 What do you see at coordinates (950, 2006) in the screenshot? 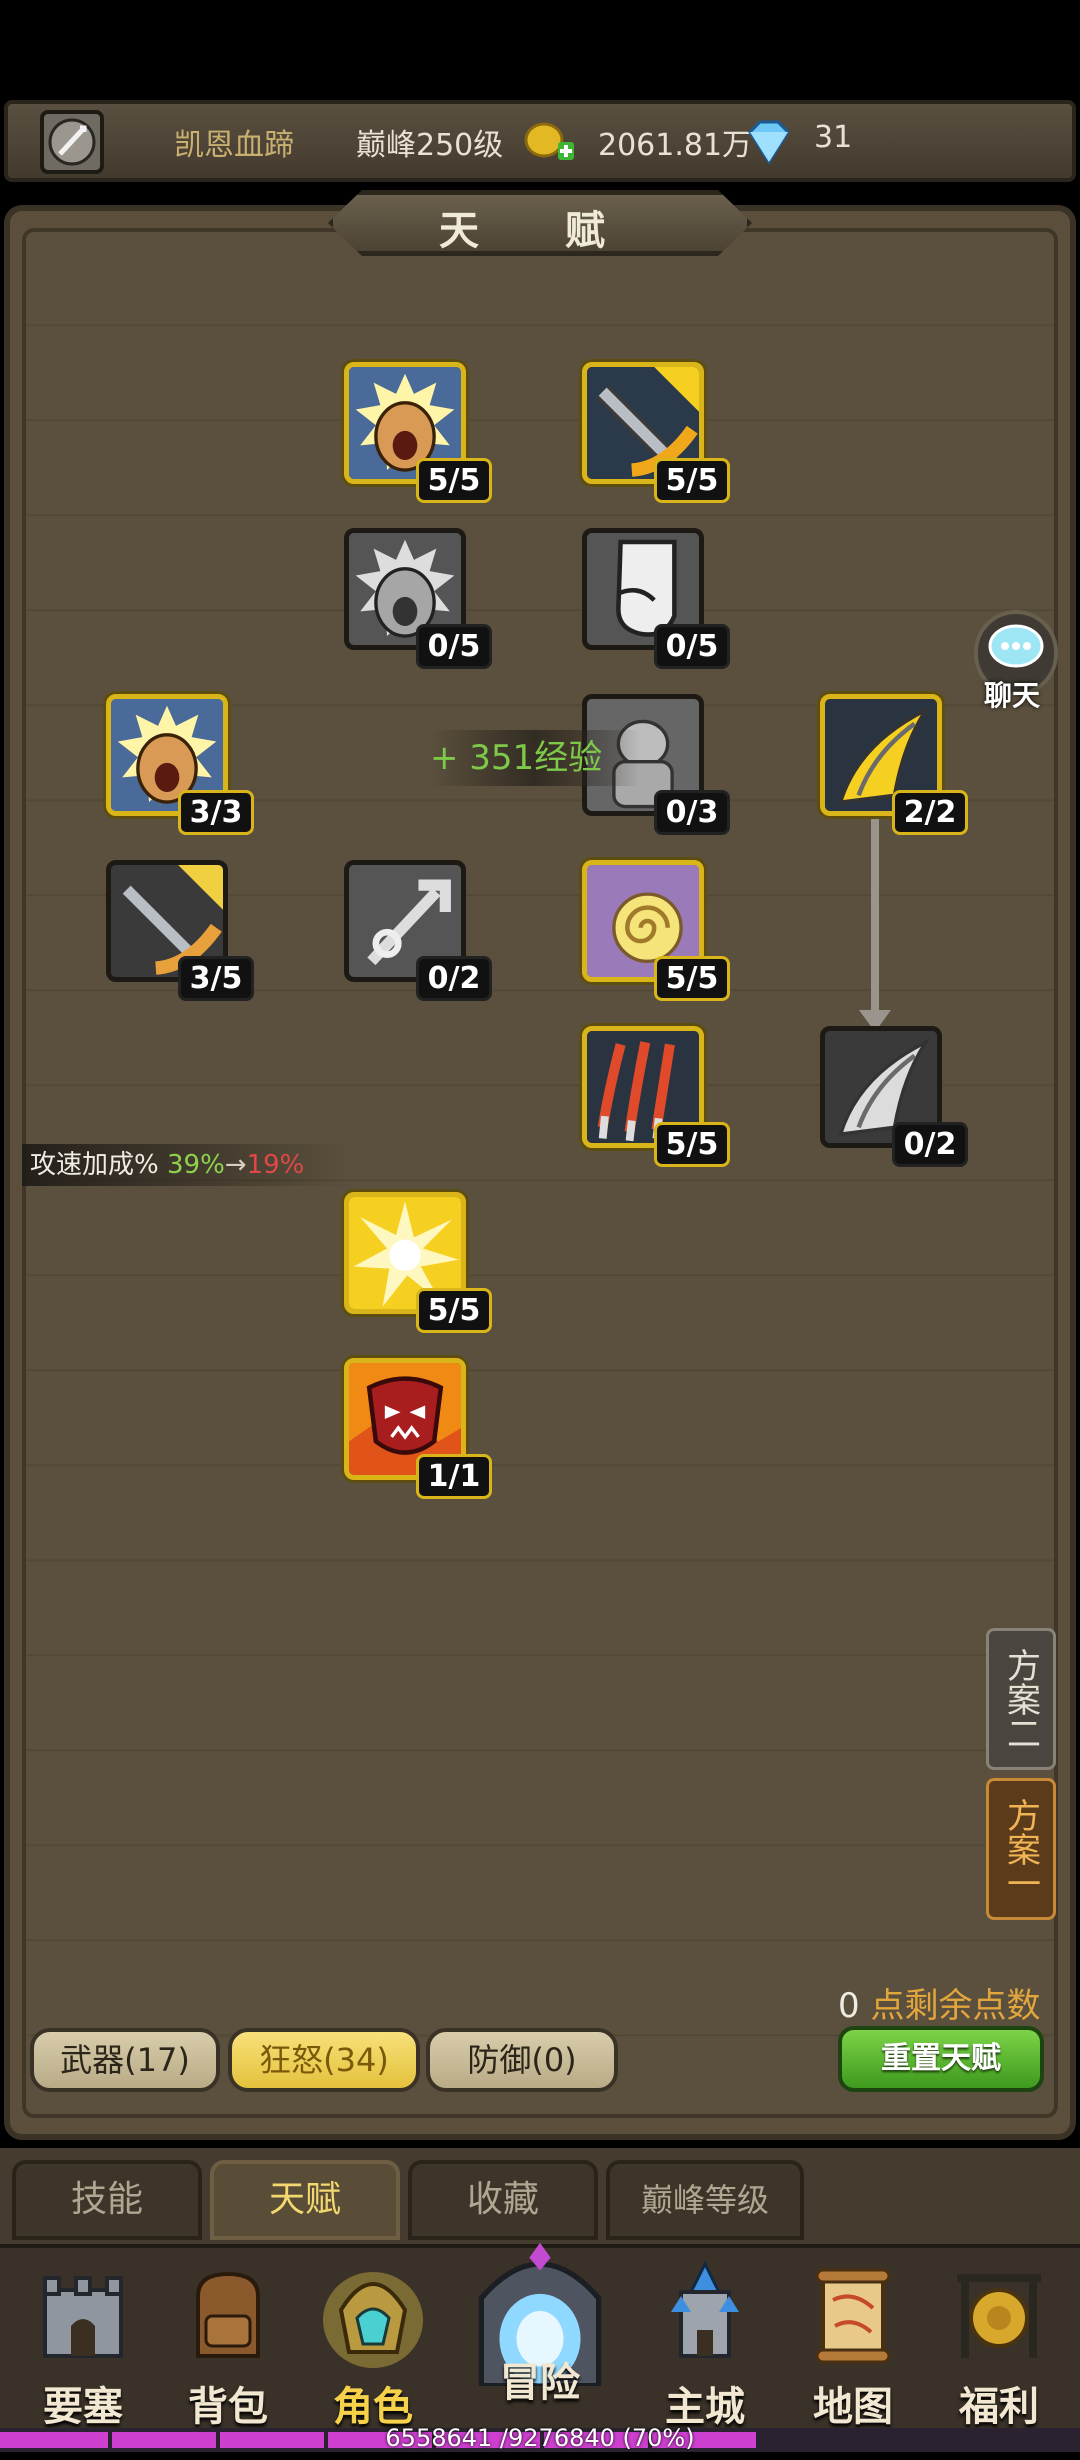
I see `remaining-points-label: 点剩余点数` at bounding box center [950, 2006].